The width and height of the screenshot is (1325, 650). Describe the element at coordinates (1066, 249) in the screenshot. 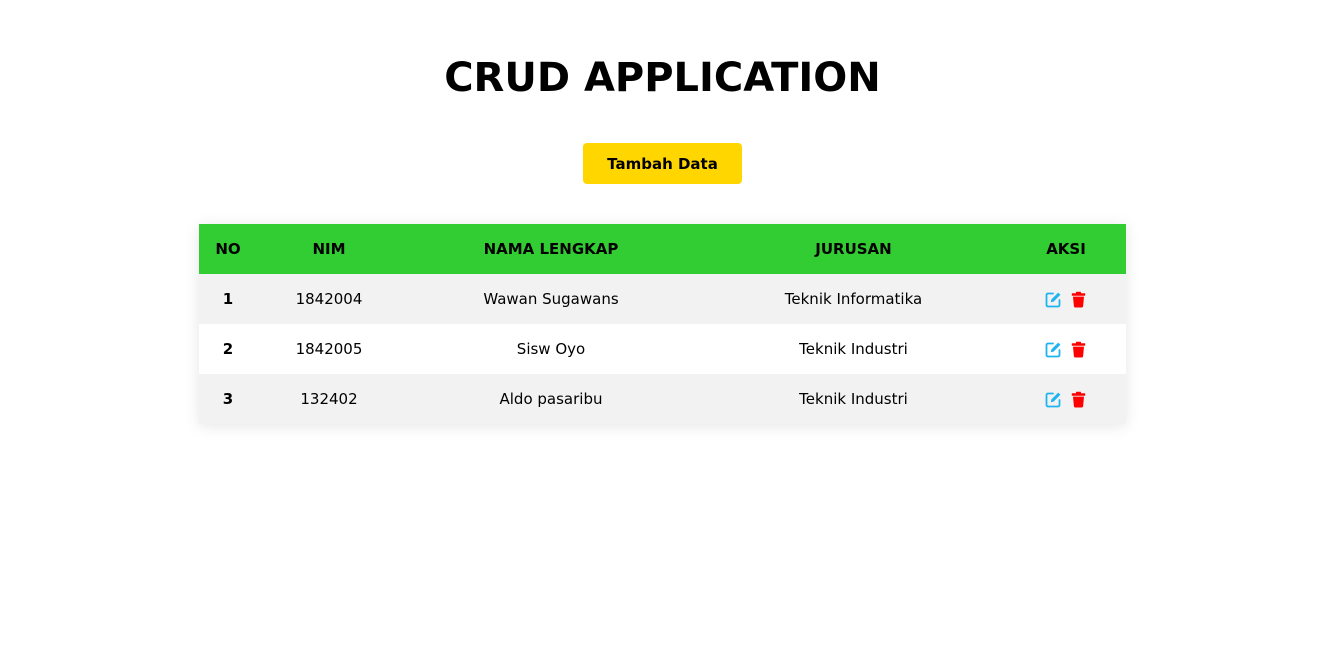

I see `column-header-aksi: AKSI` at that location.